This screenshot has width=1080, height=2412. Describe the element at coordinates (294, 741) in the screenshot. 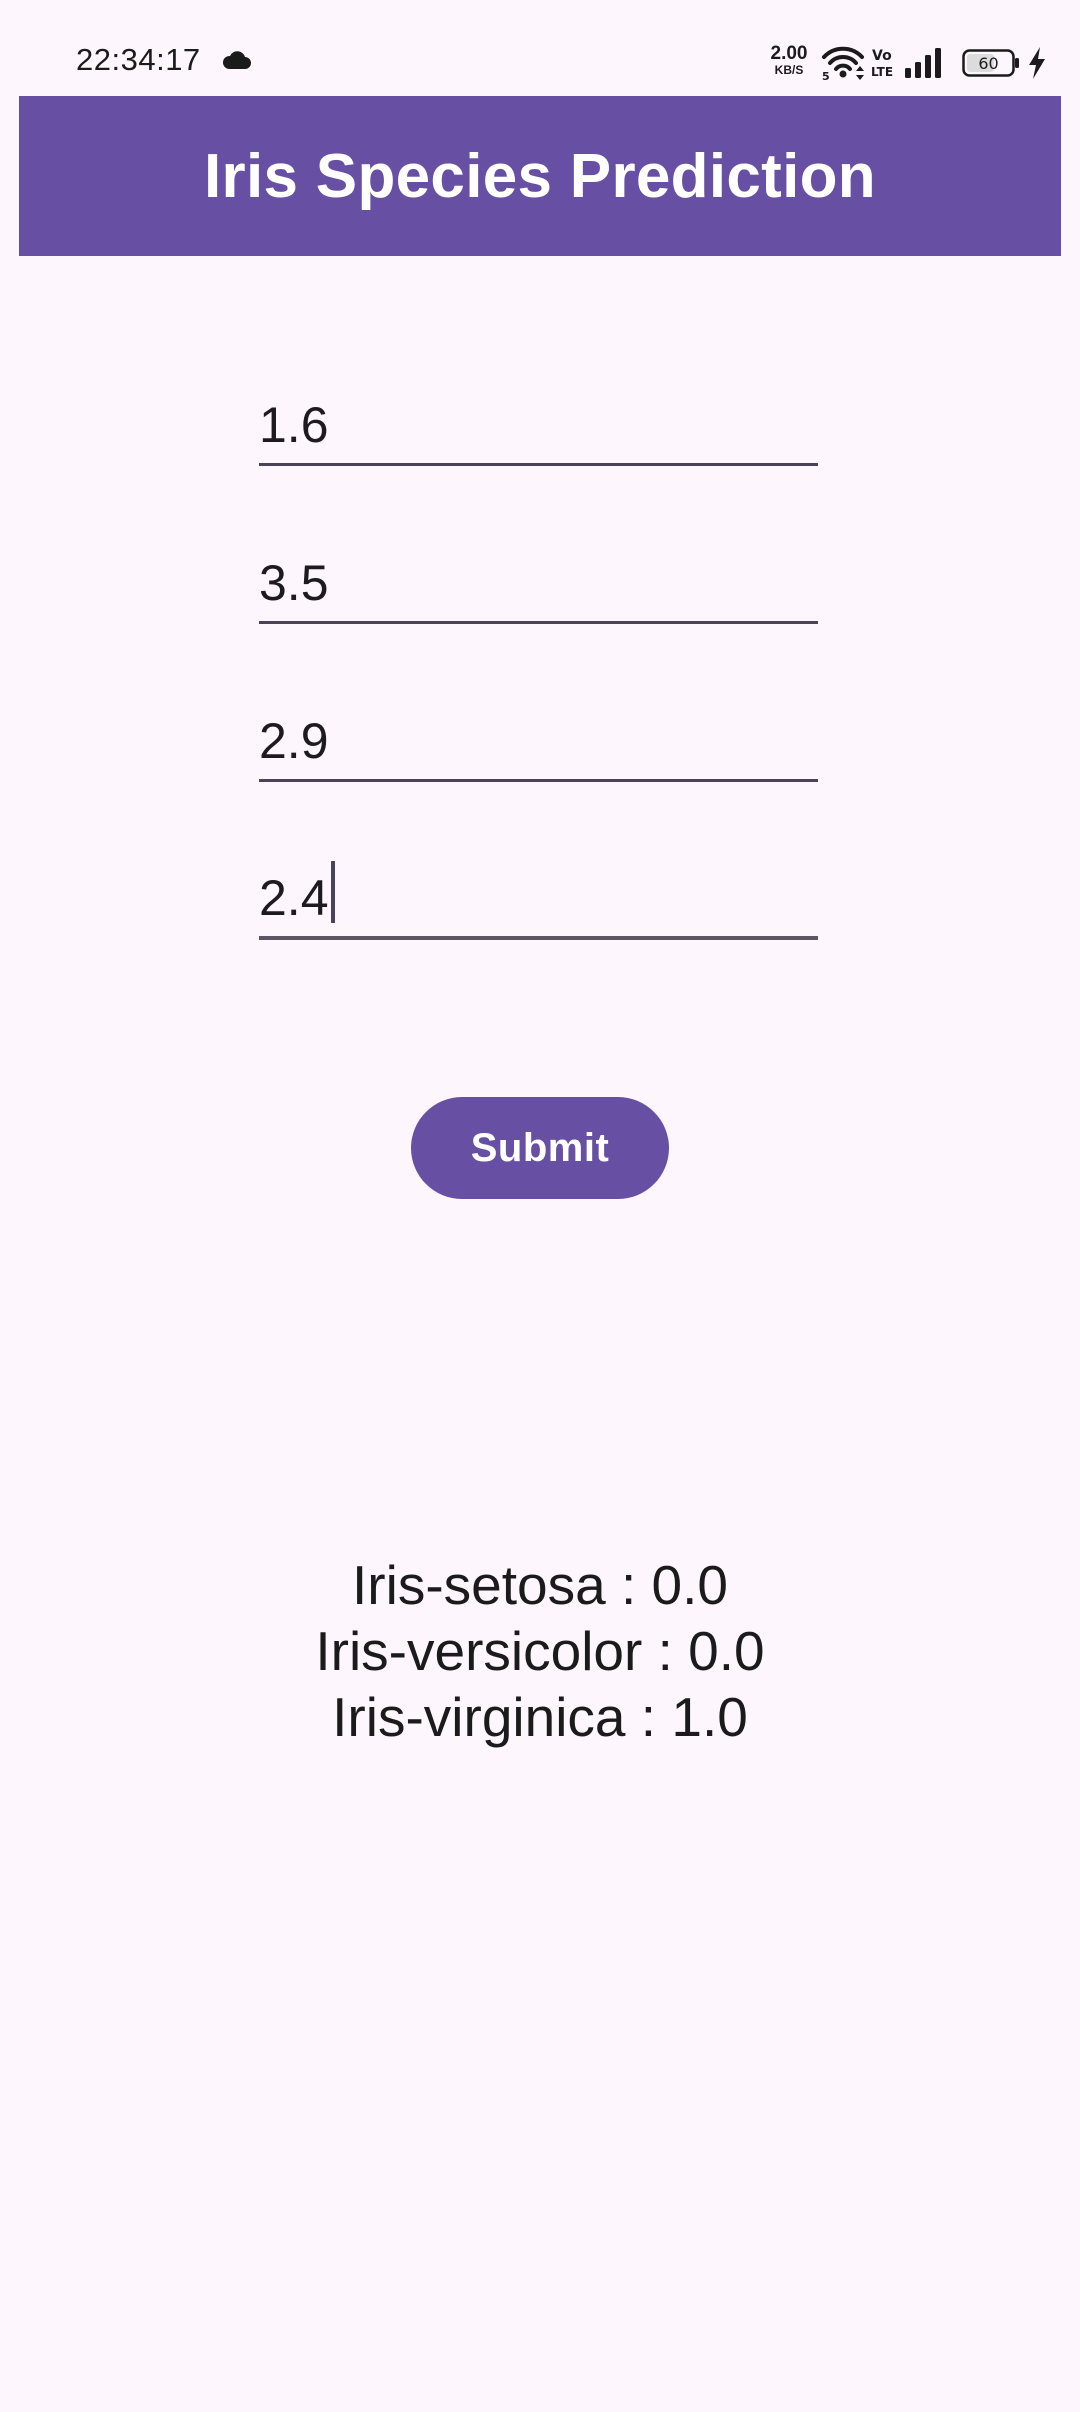

I see `input-field-3-value: 2.9` at that location.